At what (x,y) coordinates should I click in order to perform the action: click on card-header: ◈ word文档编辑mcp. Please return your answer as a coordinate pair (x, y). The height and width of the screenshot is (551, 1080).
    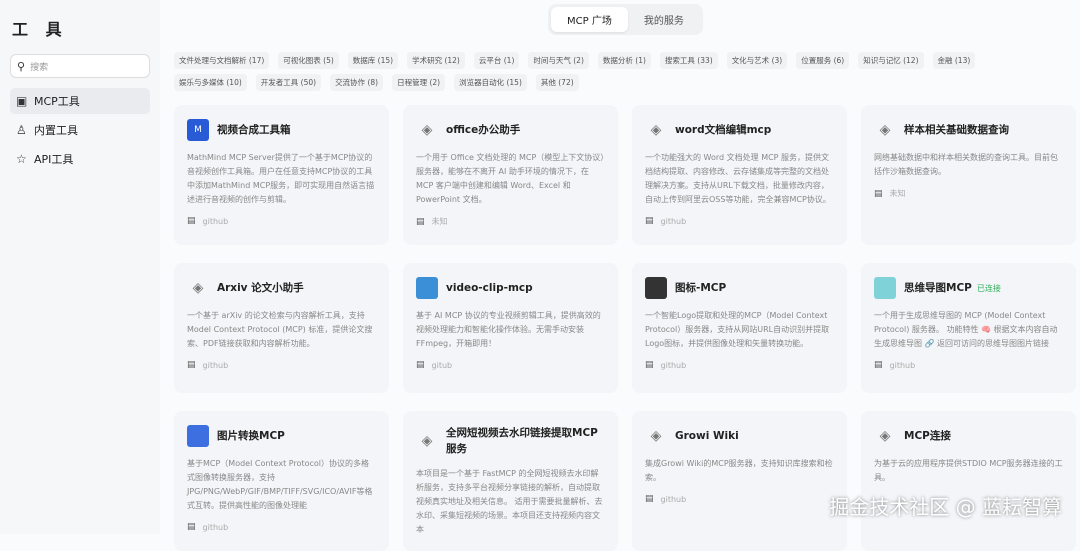
    Looking at the image, I should click on (739, 130).